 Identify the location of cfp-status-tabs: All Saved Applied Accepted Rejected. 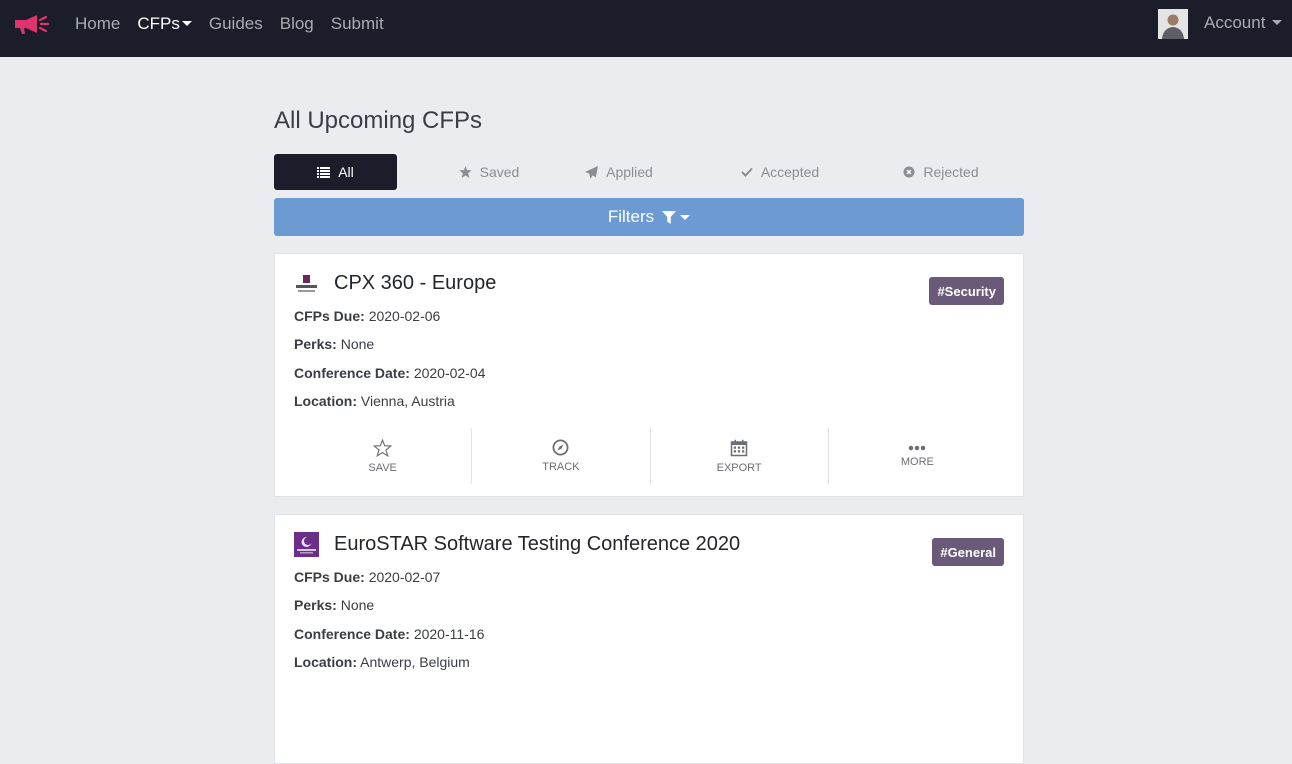
(649, 172).